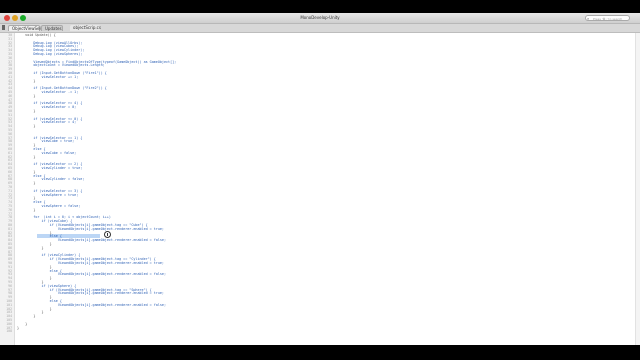 Image resolution: width=640 pixels, height=360 pixels. What do you see at coordinates (9, 331) in the screenshot?
I see `line-number: 108` at bounding box center [9, 331].